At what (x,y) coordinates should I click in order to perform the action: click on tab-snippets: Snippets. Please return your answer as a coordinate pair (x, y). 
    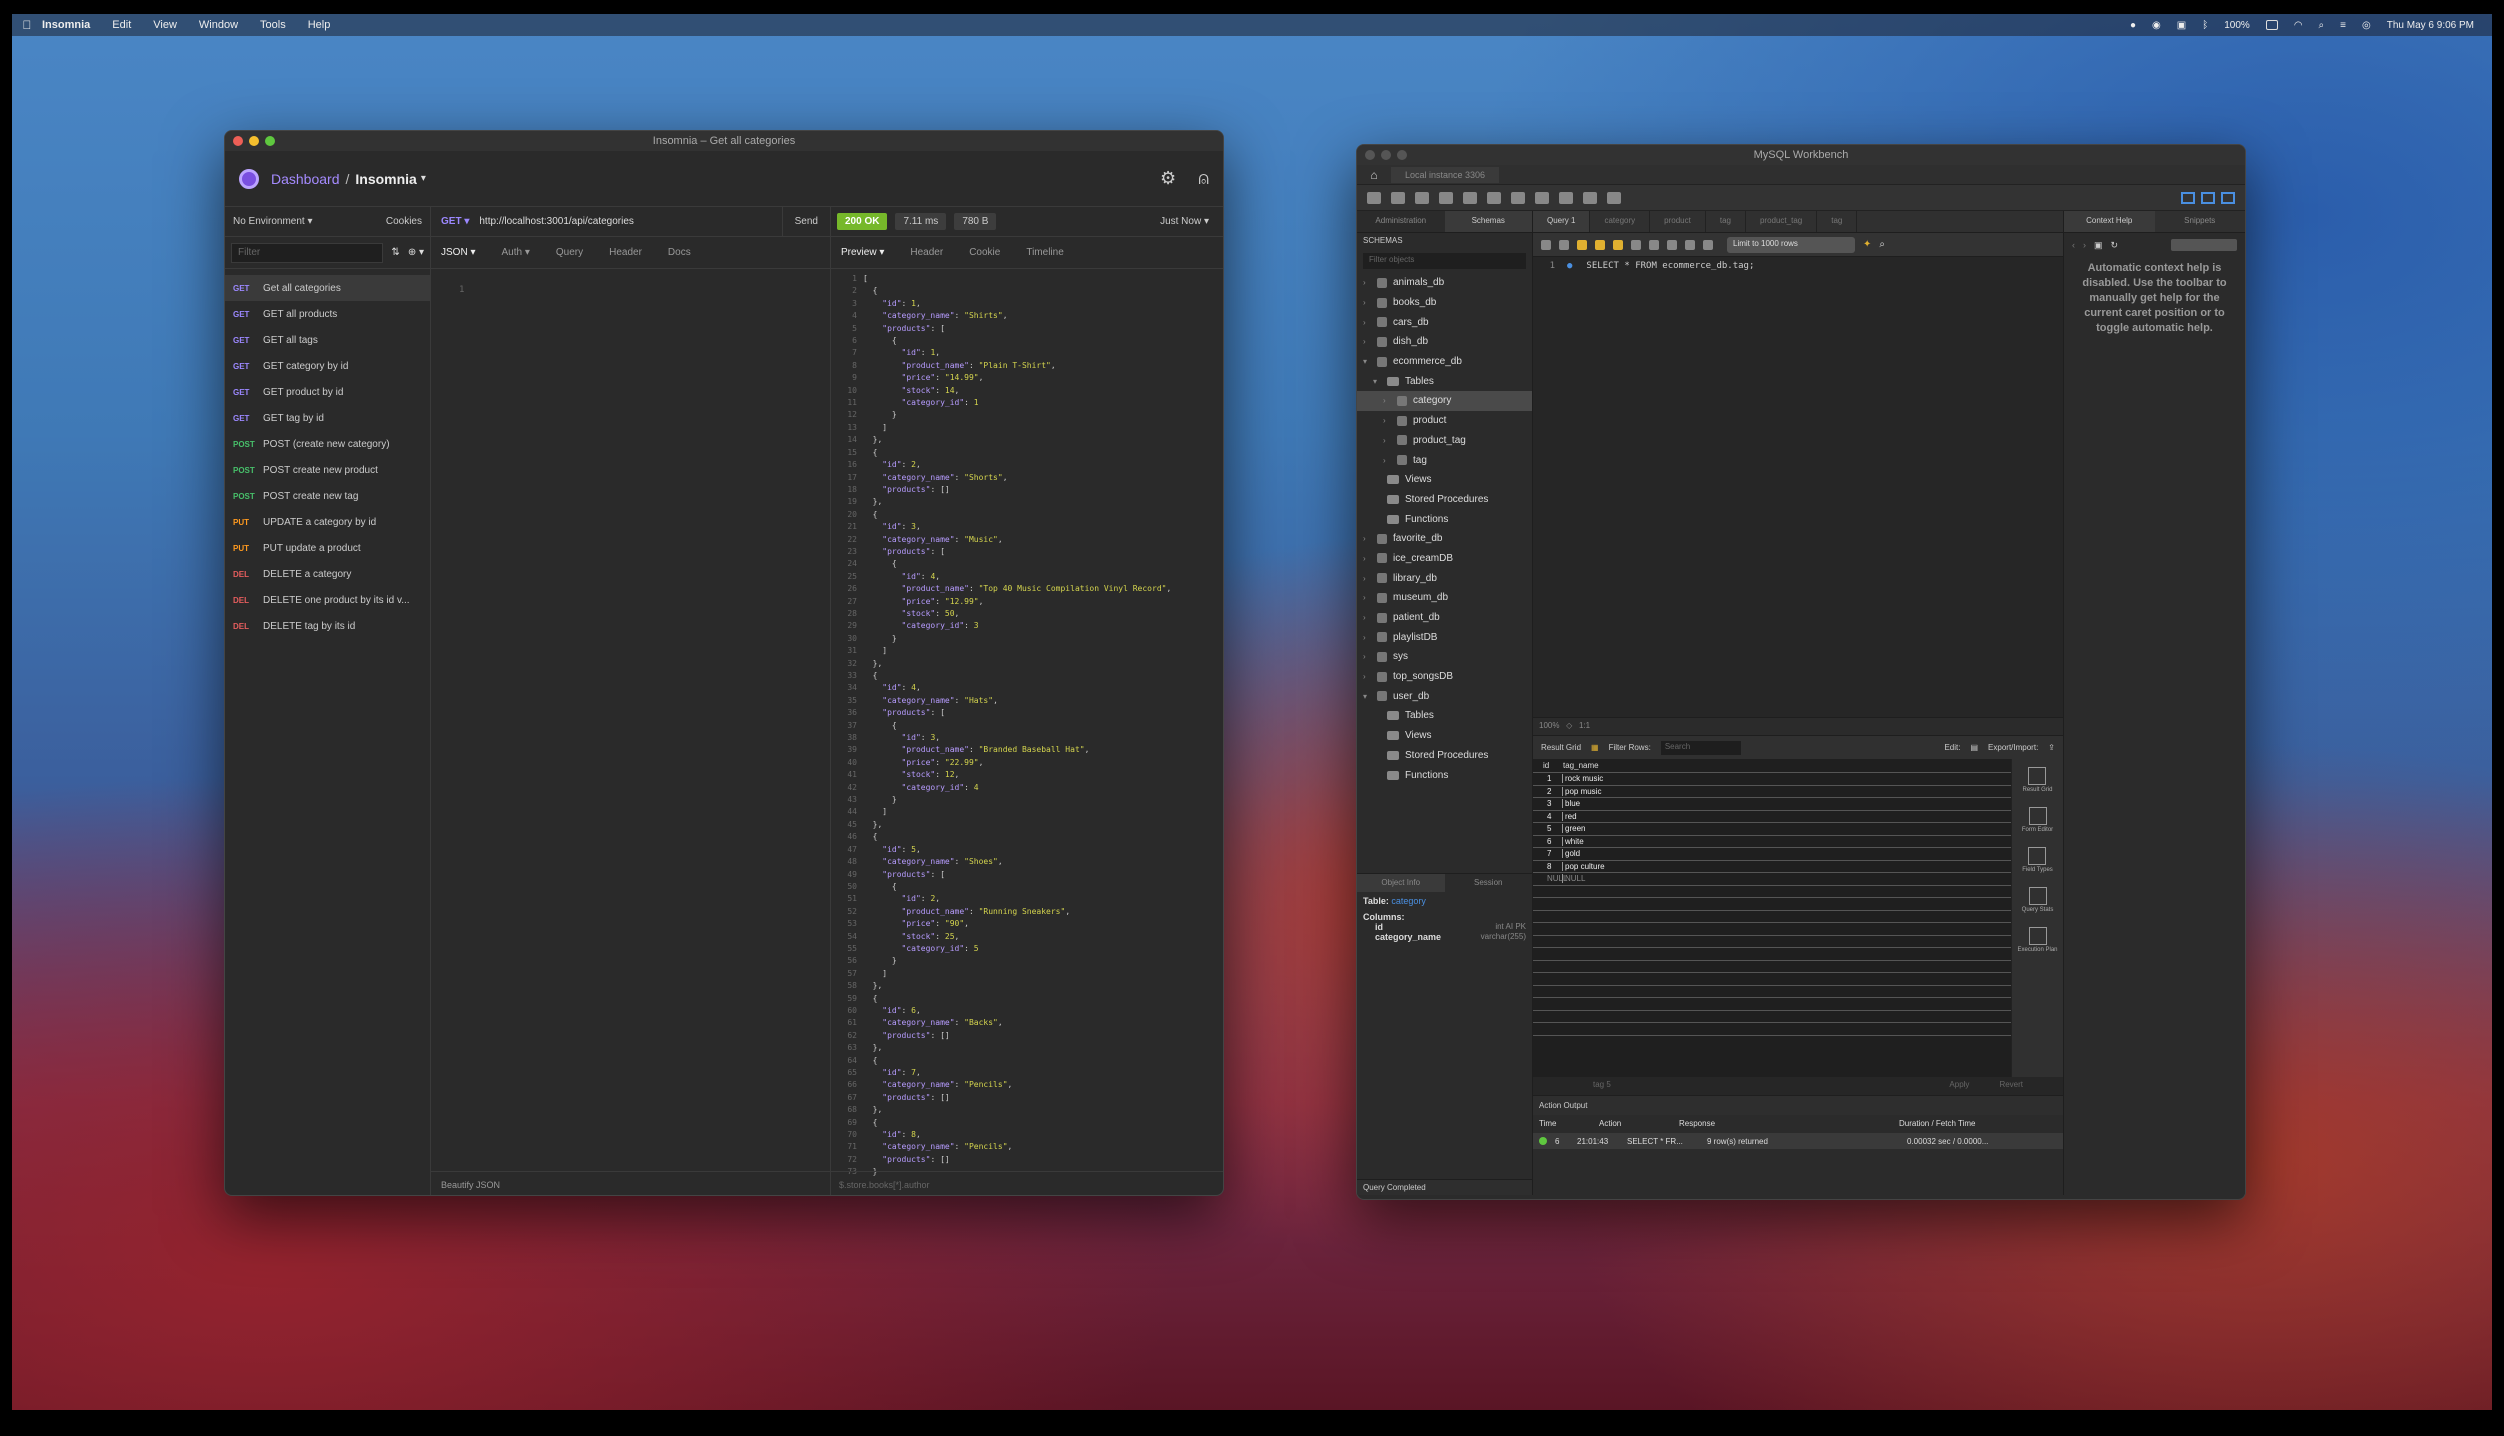
    Looking at the image, I should click on (2200, 221).